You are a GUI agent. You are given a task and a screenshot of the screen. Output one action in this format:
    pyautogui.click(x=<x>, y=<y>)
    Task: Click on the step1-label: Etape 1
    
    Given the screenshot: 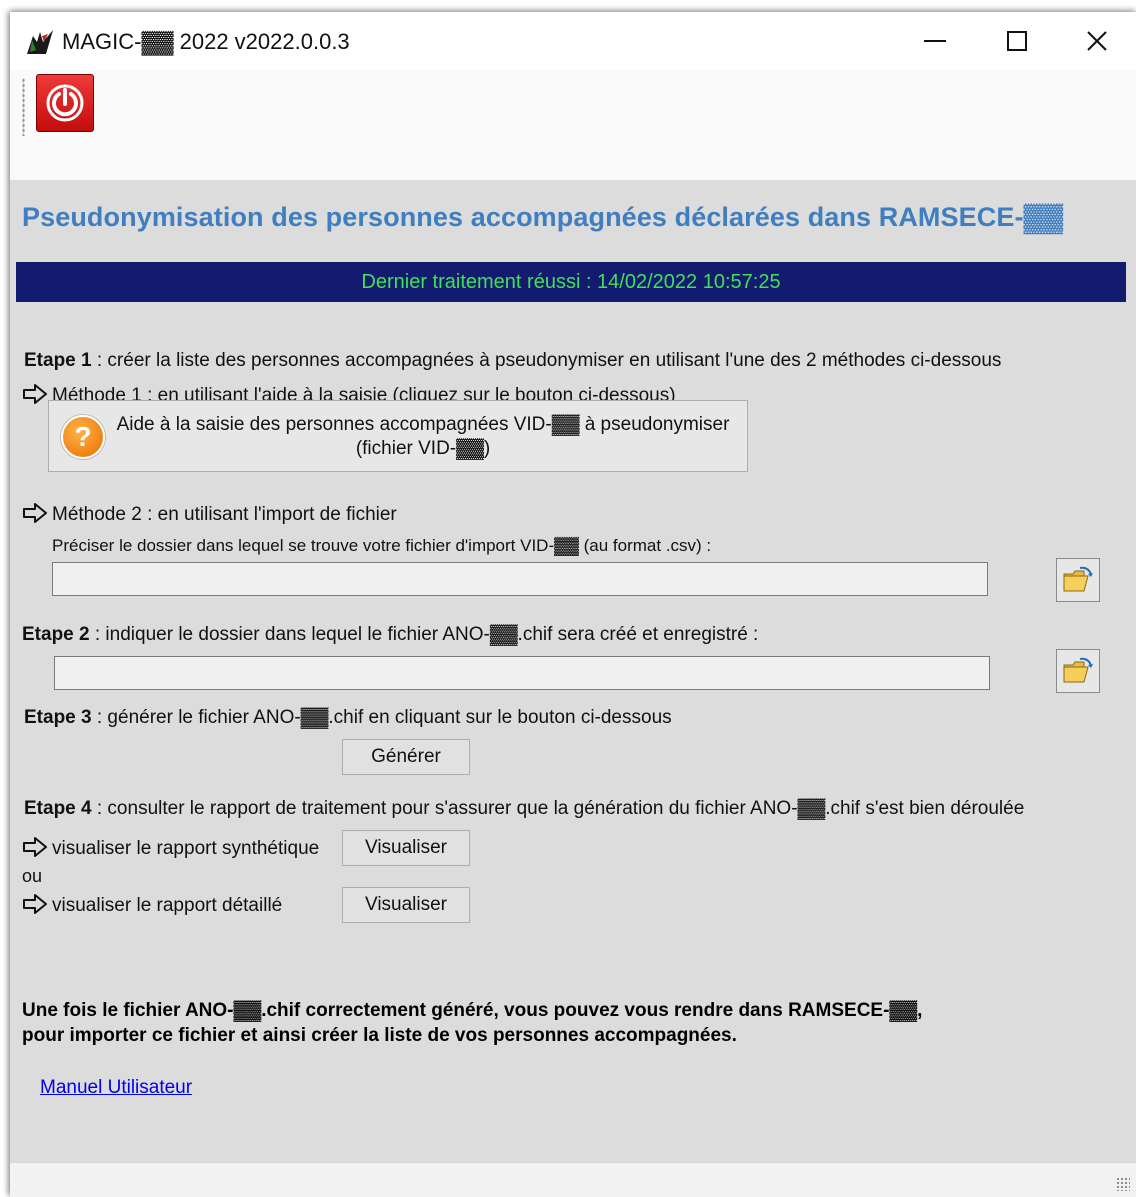 What is the action you would take?
    pyautogui.click(x=58, y=360)
    